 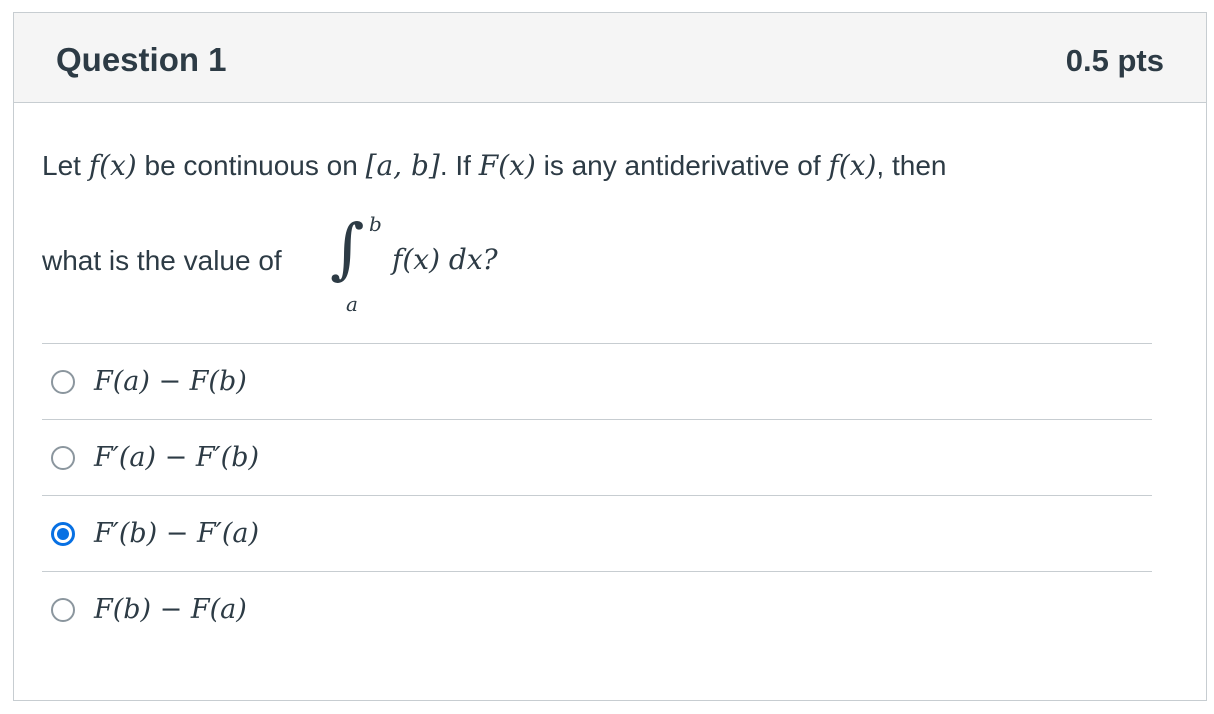 I want to click on math-fx: f(x), so click(x=112, y=165).